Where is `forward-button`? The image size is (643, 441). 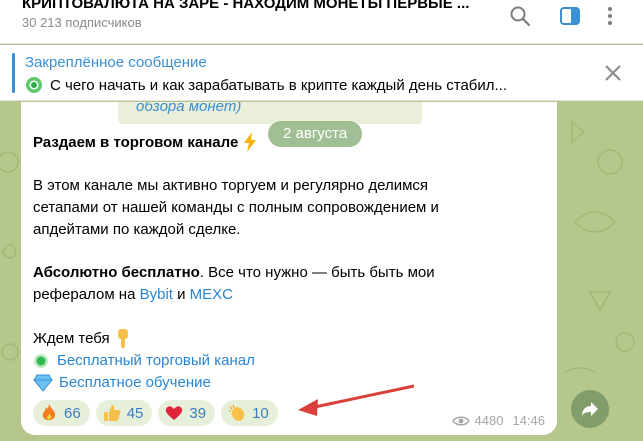 forward-button is located at coordinates (590, 409).